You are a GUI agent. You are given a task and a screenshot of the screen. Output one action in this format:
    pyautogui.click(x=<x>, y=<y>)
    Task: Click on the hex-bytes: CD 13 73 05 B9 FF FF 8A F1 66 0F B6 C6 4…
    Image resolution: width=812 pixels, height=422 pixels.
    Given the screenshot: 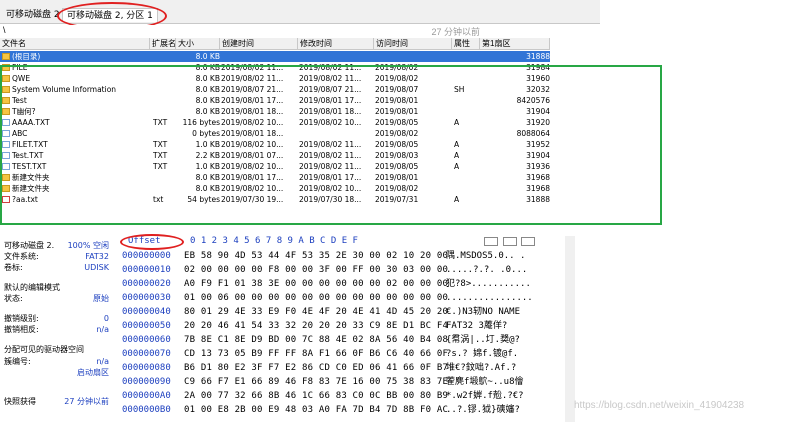 What is the action you would take?
    pyautogui.click(x=316, y=354)
    